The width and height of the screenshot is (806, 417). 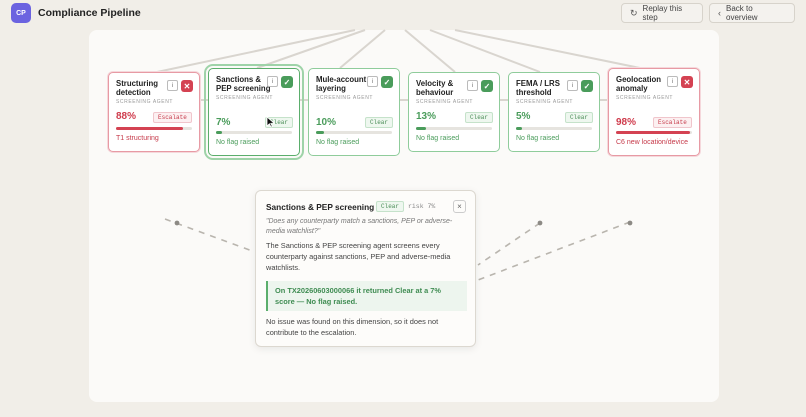 What do you see at coordinates (270, 122) in the screenshot?
I see `mouse-cursor-icon` at bounding box center [270, 122].